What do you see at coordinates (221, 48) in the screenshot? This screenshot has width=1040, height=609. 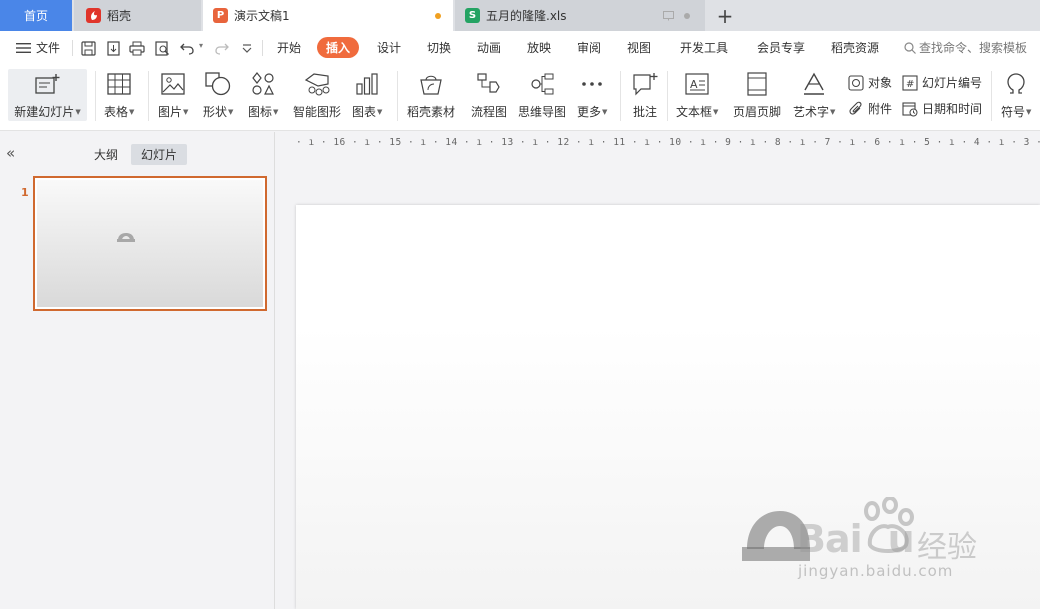 I see `redo-icon` at bounding box center [221, 48].